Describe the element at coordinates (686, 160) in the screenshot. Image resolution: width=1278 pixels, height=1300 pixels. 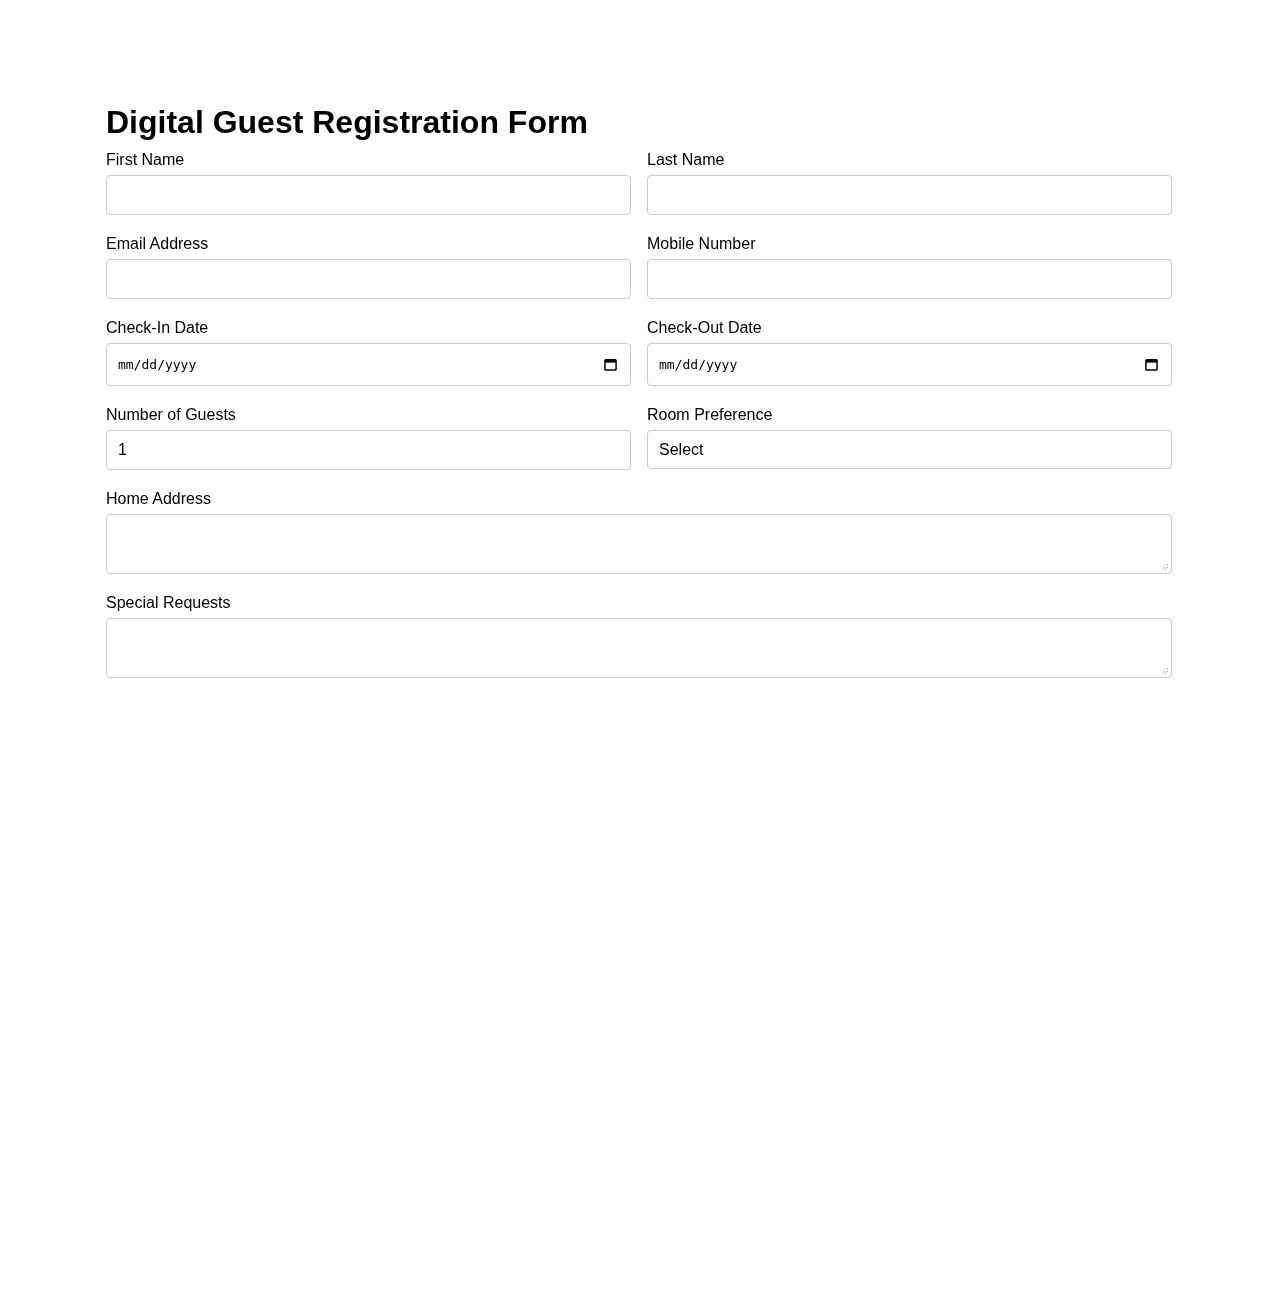
I see `field-label: Last Name` at that location.